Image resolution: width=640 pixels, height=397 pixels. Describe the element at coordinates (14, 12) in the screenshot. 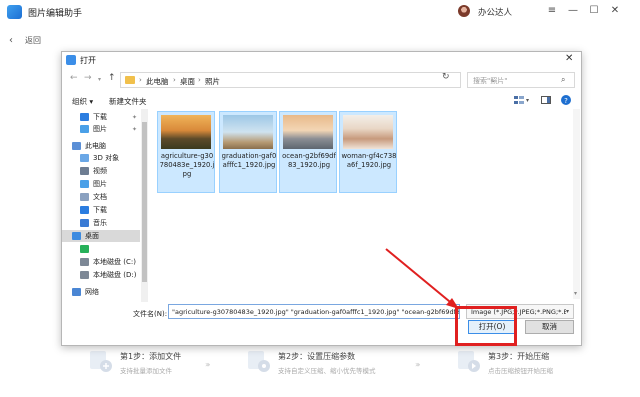

I see `app-logo-icon` at that location.